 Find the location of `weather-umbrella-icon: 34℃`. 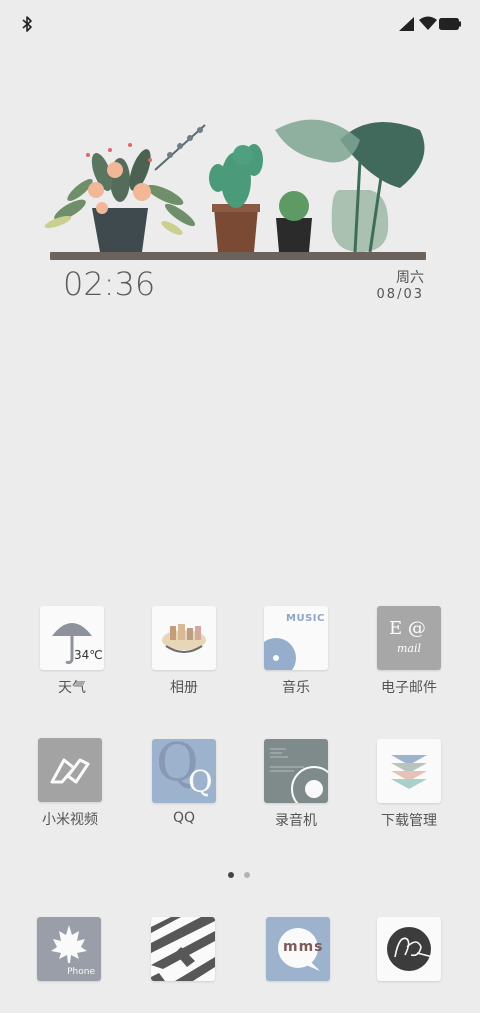

weather-umbrella-icon: 34℃ is located at coordinates (72, 638).